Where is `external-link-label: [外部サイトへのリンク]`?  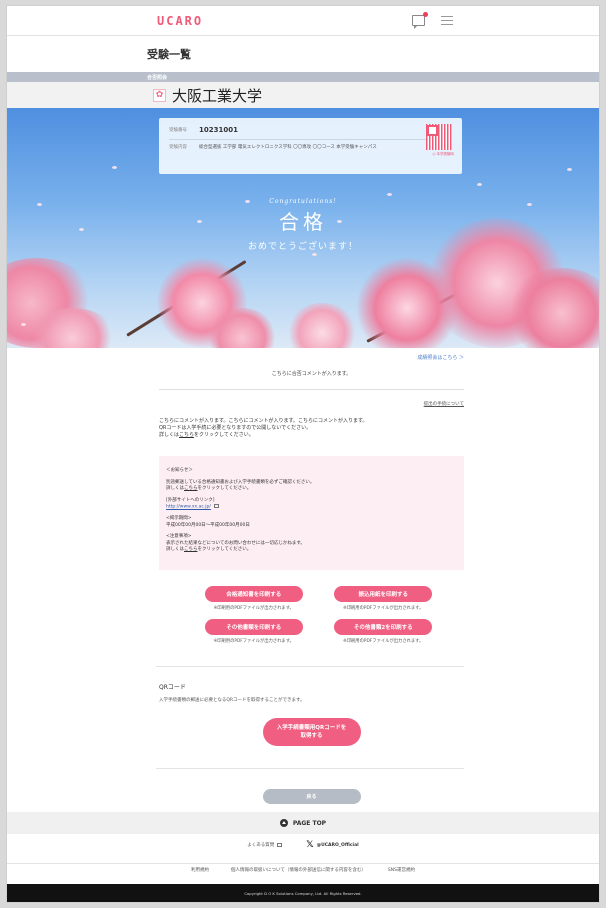
external-link-label: [外部サイトへのリンク] is located at coordinates (190, 500).